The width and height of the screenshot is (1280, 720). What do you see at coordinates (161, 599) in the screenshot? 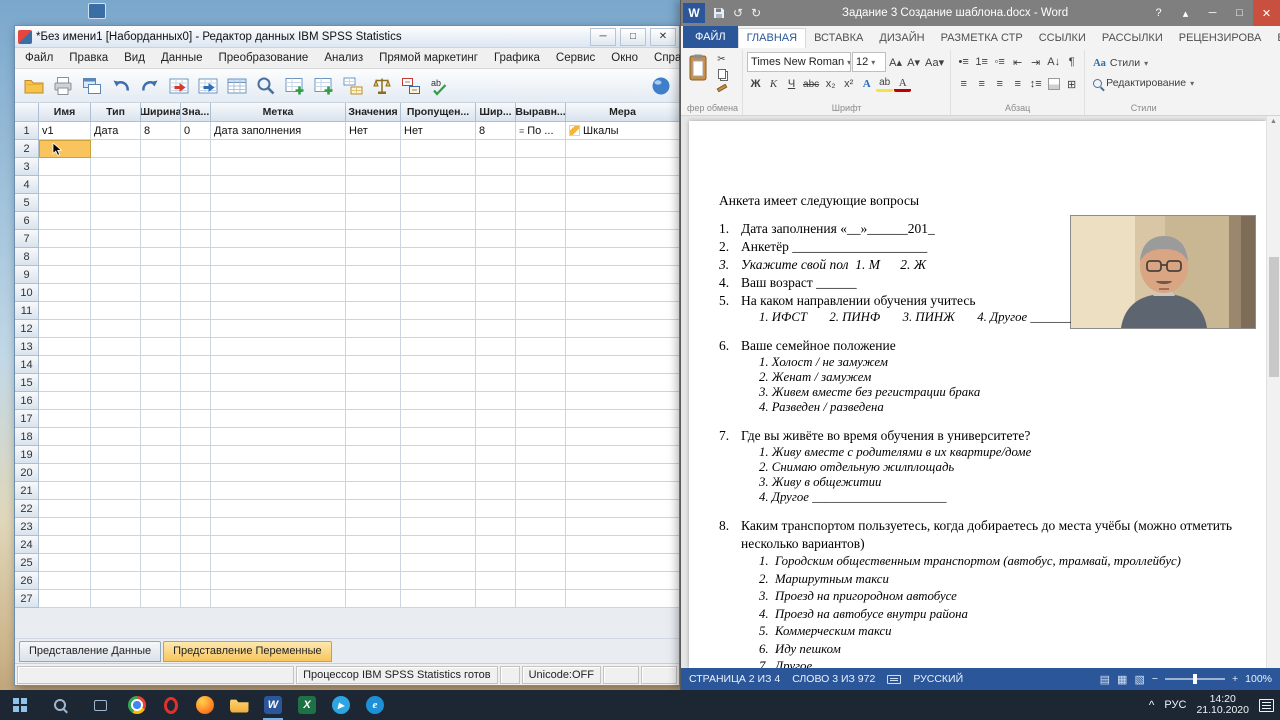
I see `cell-r27c2` at bounding box center [161, 599].